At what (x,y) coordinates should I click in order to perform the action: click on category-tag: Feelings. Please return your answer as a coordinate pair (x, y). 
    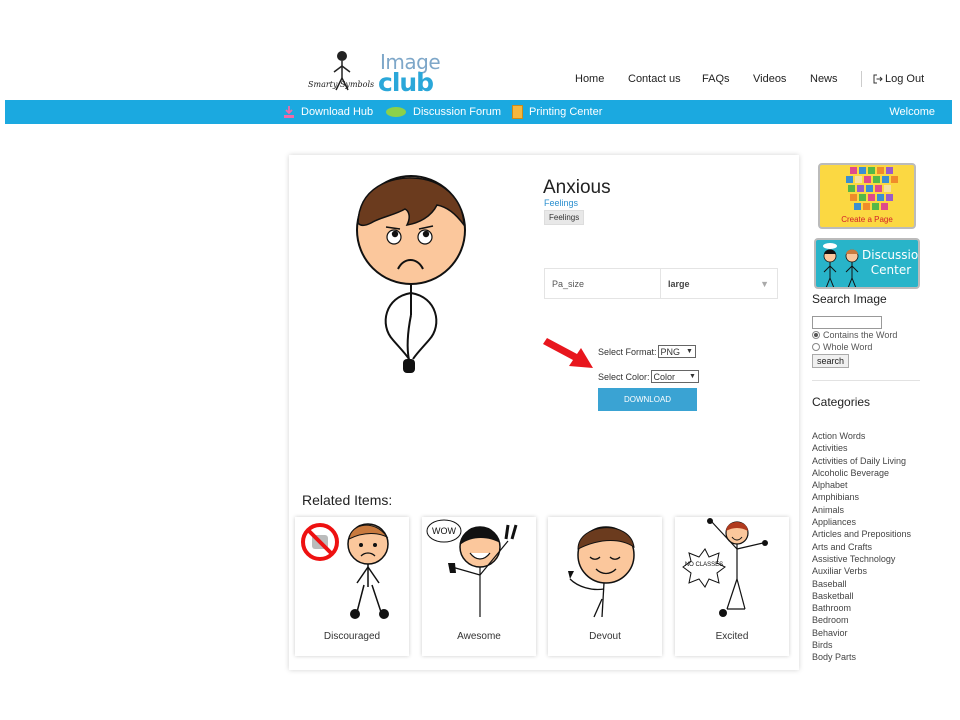
    Looking at the image, I should click on (564, 217).